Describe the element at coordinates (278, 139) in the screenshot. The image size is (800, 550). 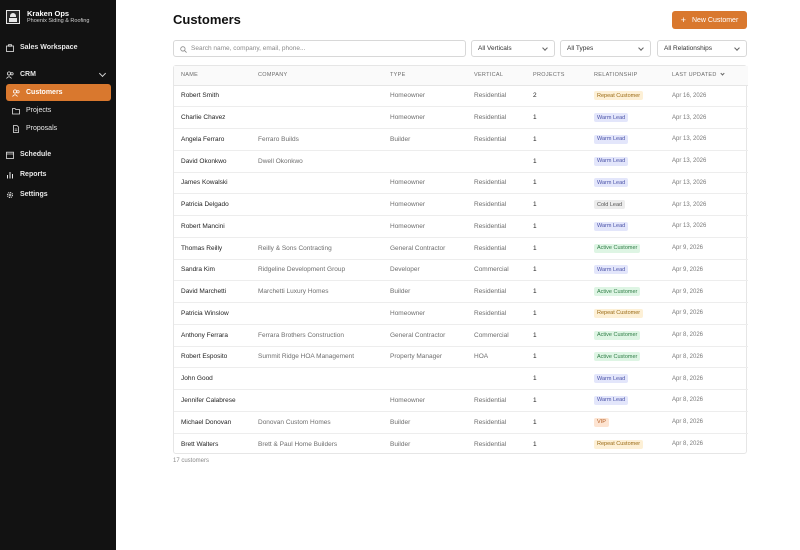
I see `cell-company: Ferraro Builds` at that location.